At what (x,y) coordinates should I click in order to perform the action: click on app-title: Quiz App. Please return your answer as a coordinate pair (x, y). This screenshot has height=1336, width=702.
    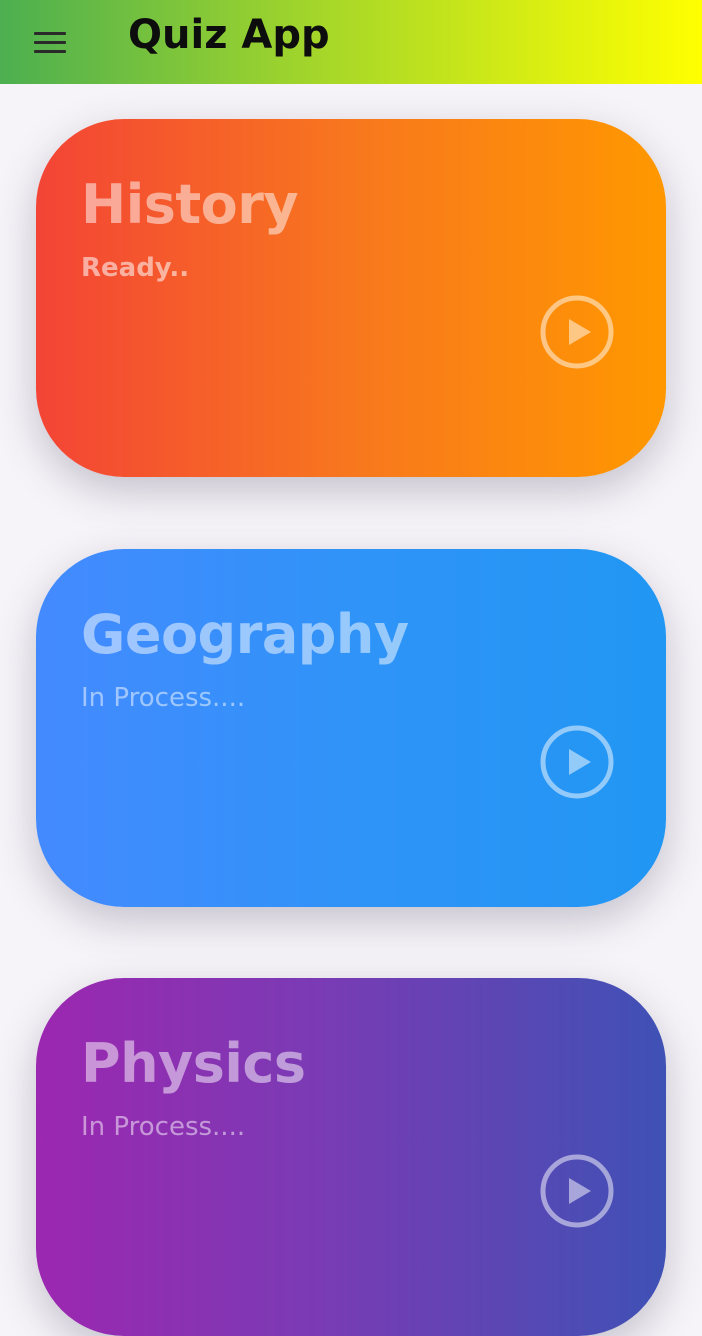
    Looking at the image, I should click on (229, 35).